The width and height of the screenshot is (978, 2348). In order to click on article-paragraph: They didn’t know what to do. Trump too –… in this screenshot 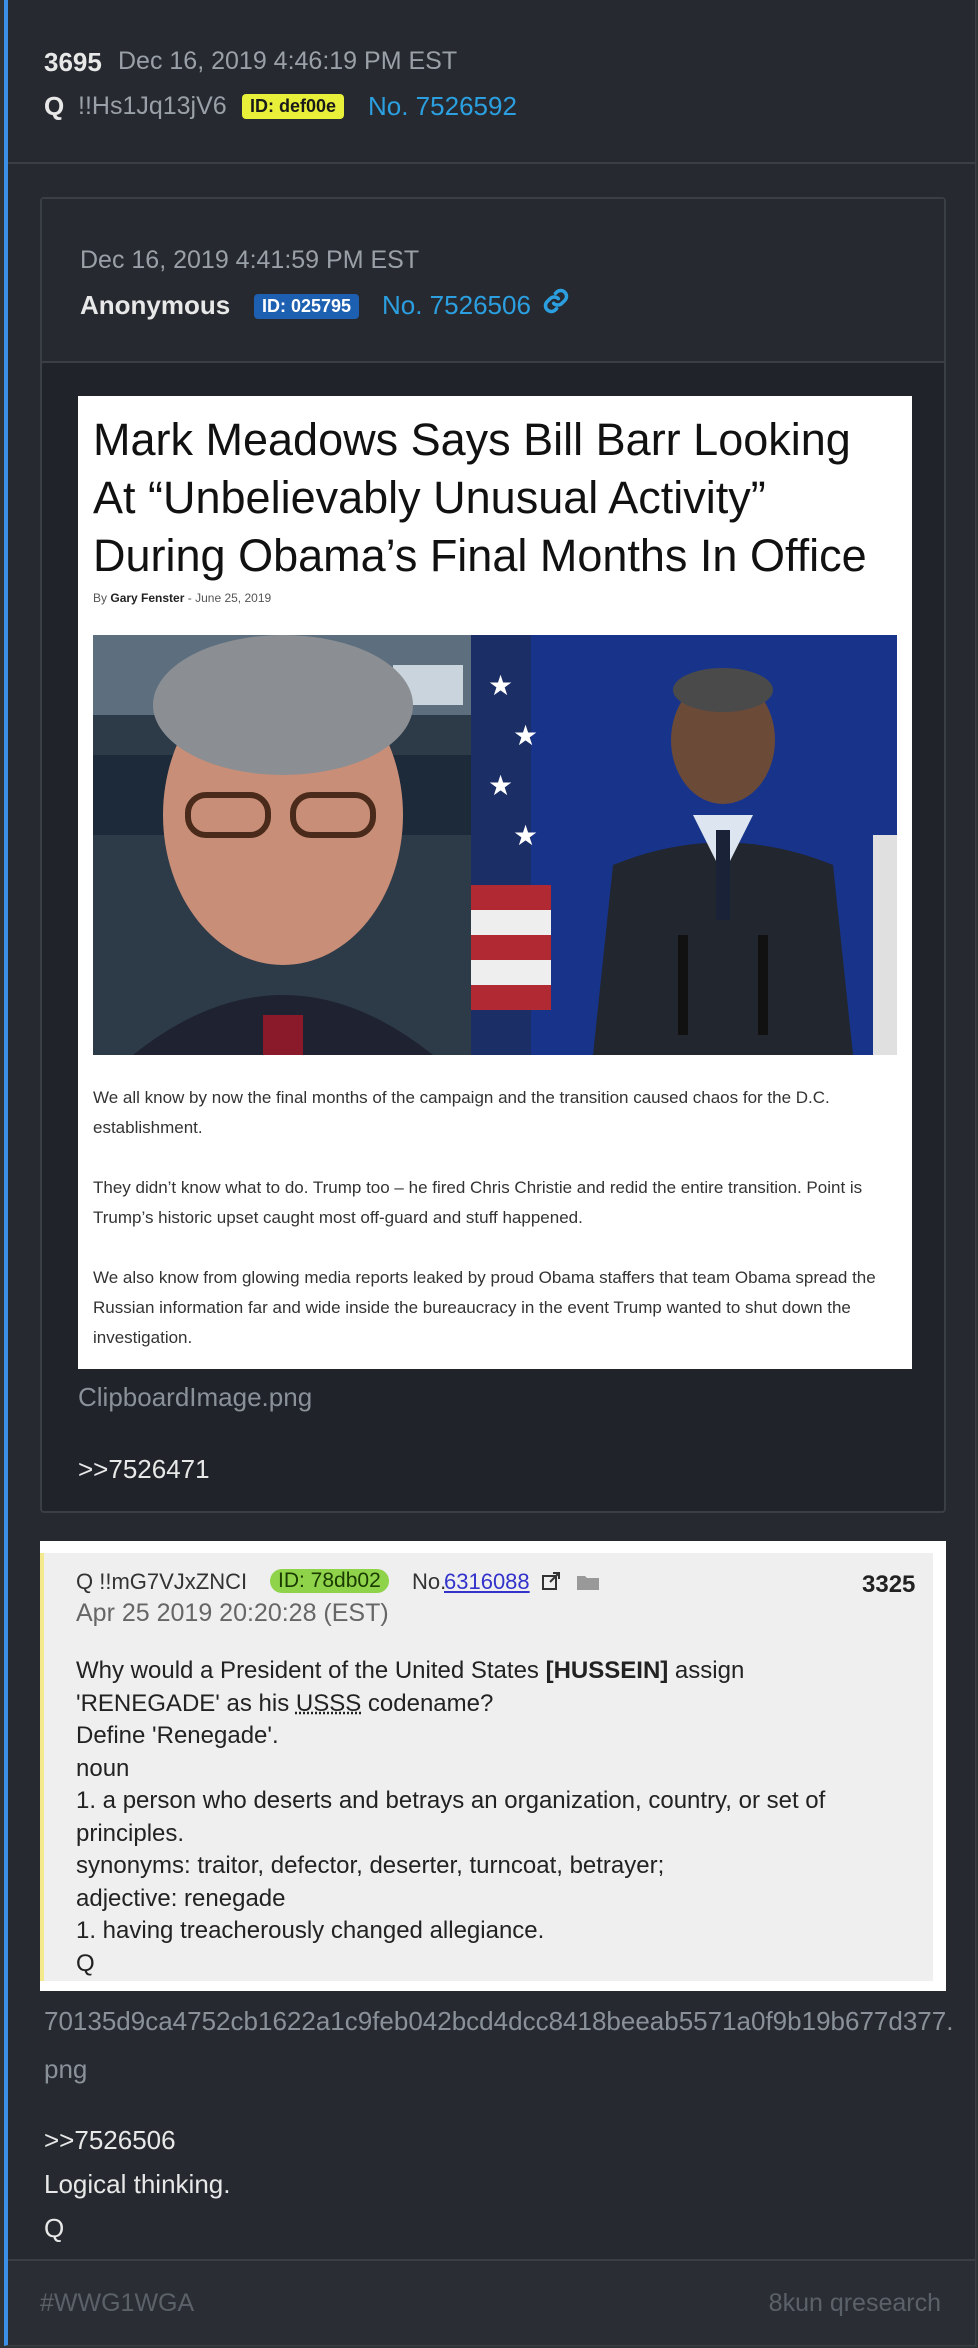, I will do `click(478, 1202)`.